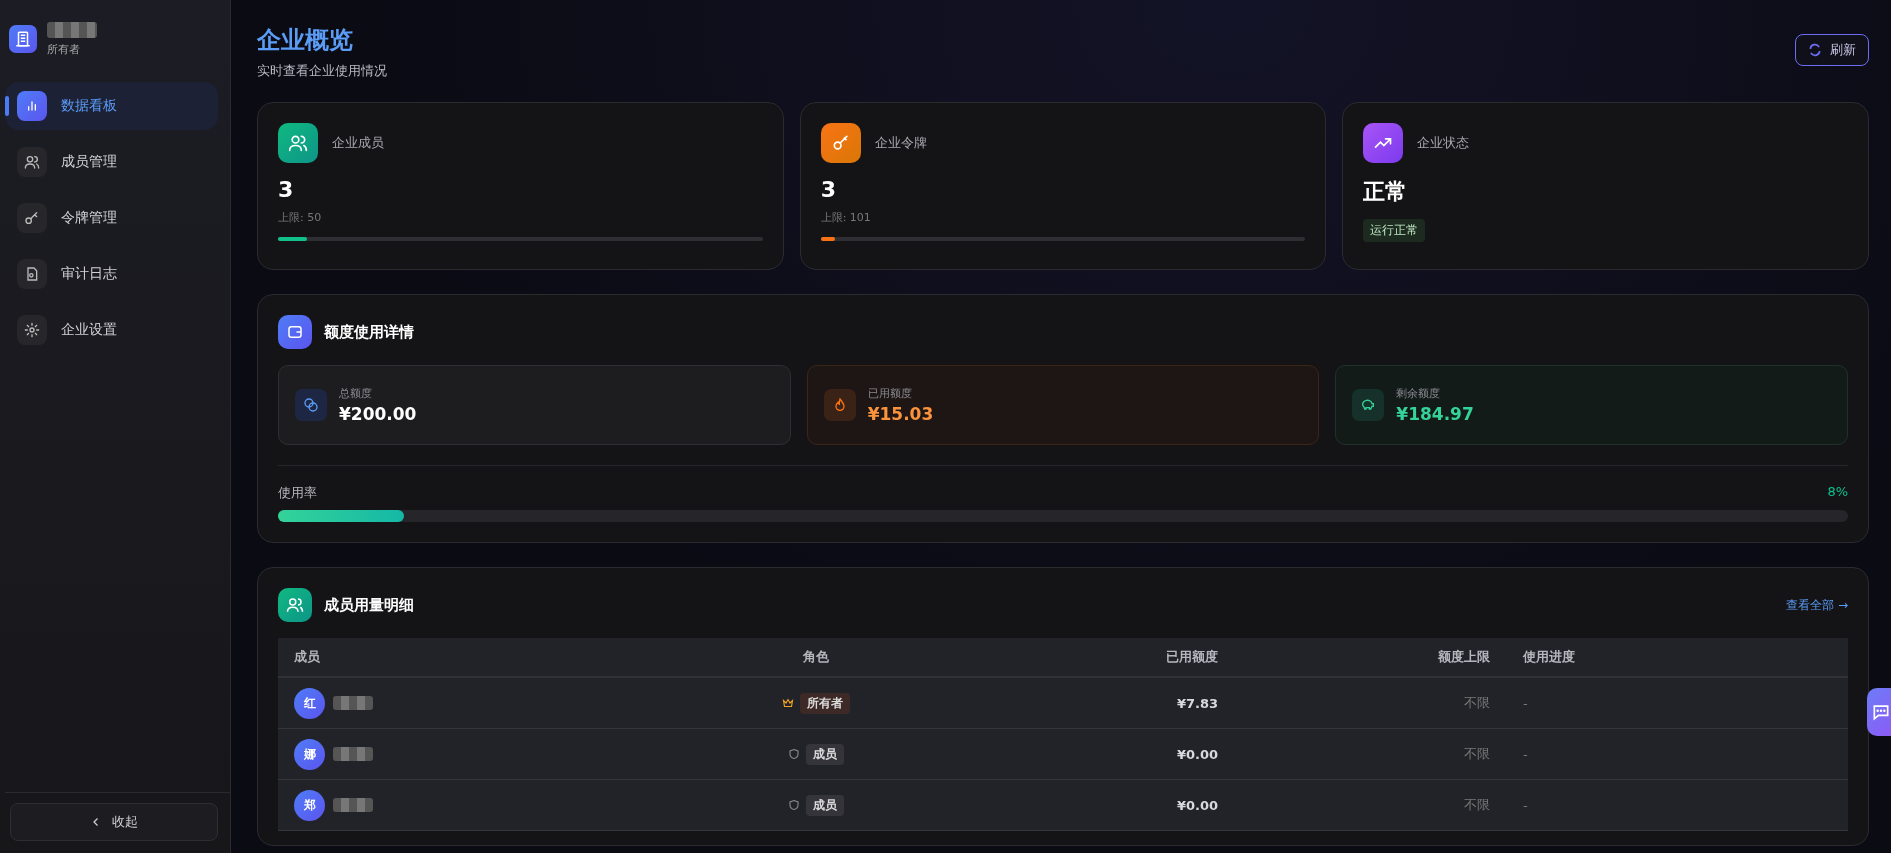 This screenshot has width=1891, height=853. What do you see at coordinates (309, 754) in the screenshot?
I see `avatar: 娜` at bounding box center [309, 754].